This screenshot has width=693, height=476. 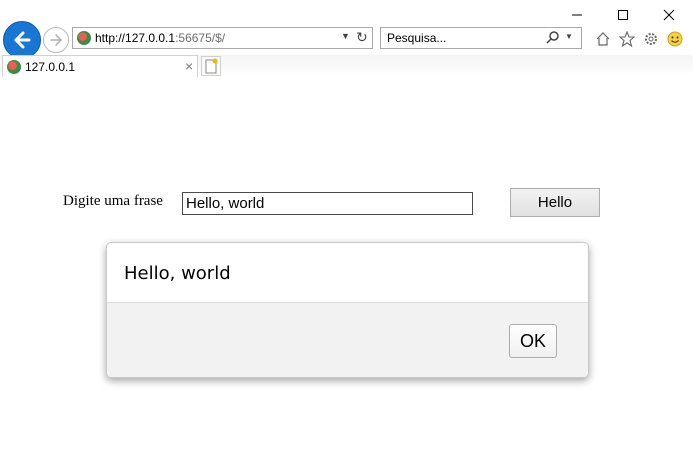 I want to click on minimize-icon, so click(x=577, y=15).